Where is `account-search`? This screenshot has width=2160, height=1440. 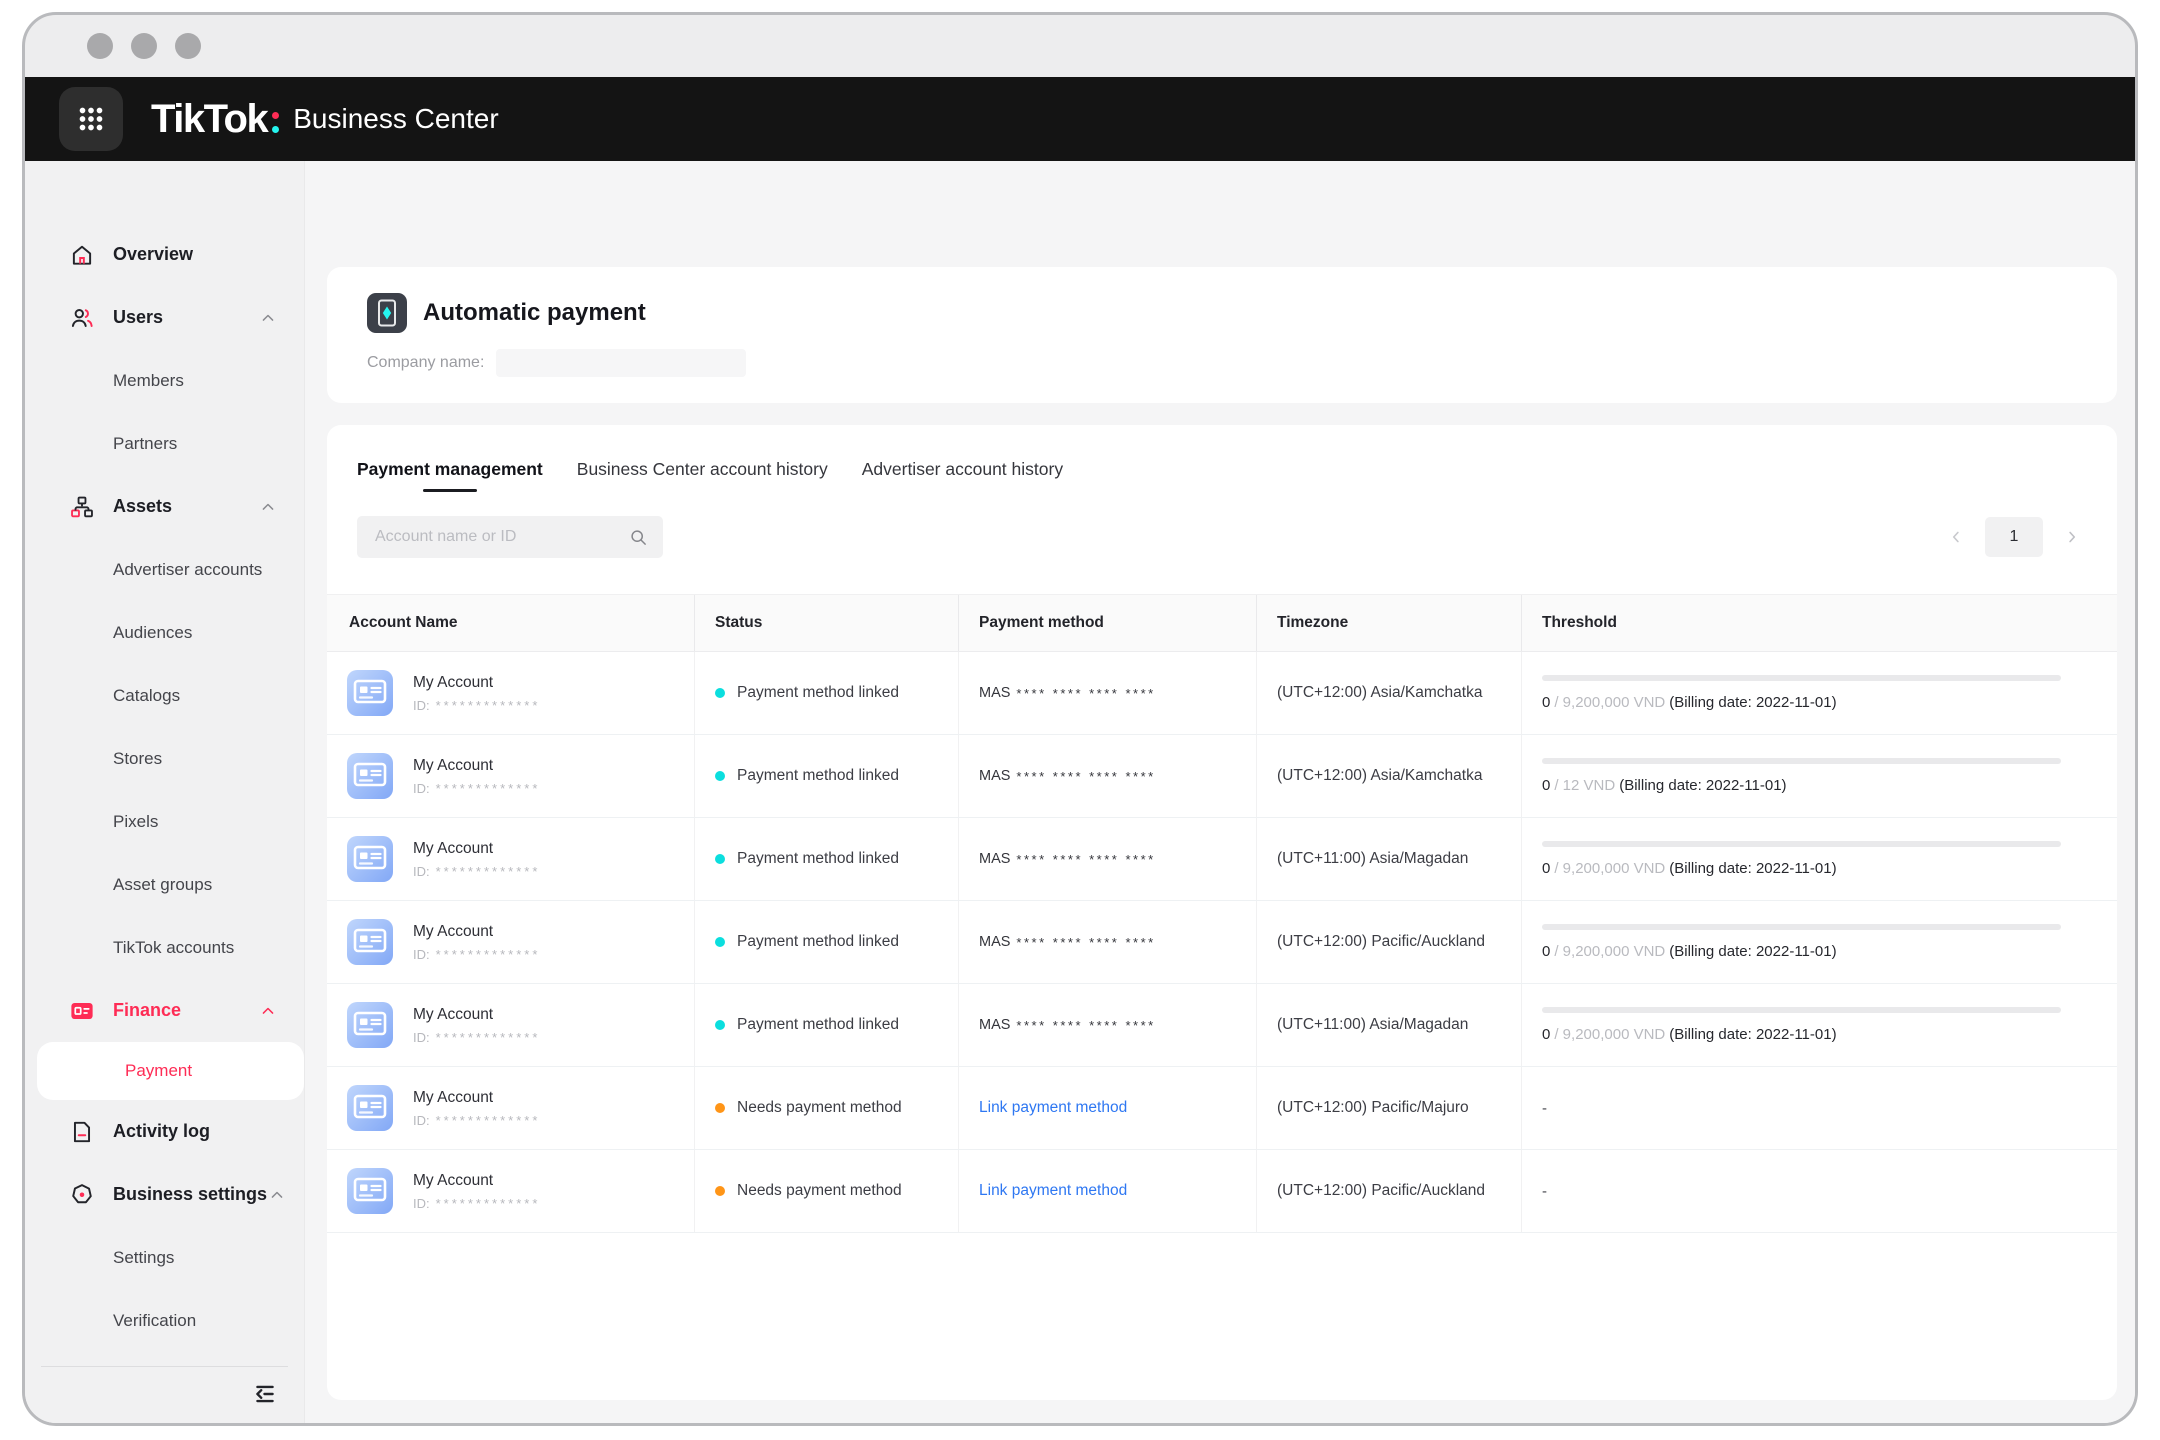 account-search is located at coordinates (510, 537).